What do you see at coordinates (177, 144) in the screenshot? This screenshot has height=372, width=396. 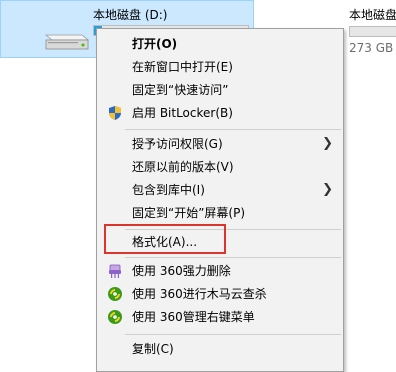 I see `menu-item-label: 授予访问权限(G)` at bounding box center [177, 144].